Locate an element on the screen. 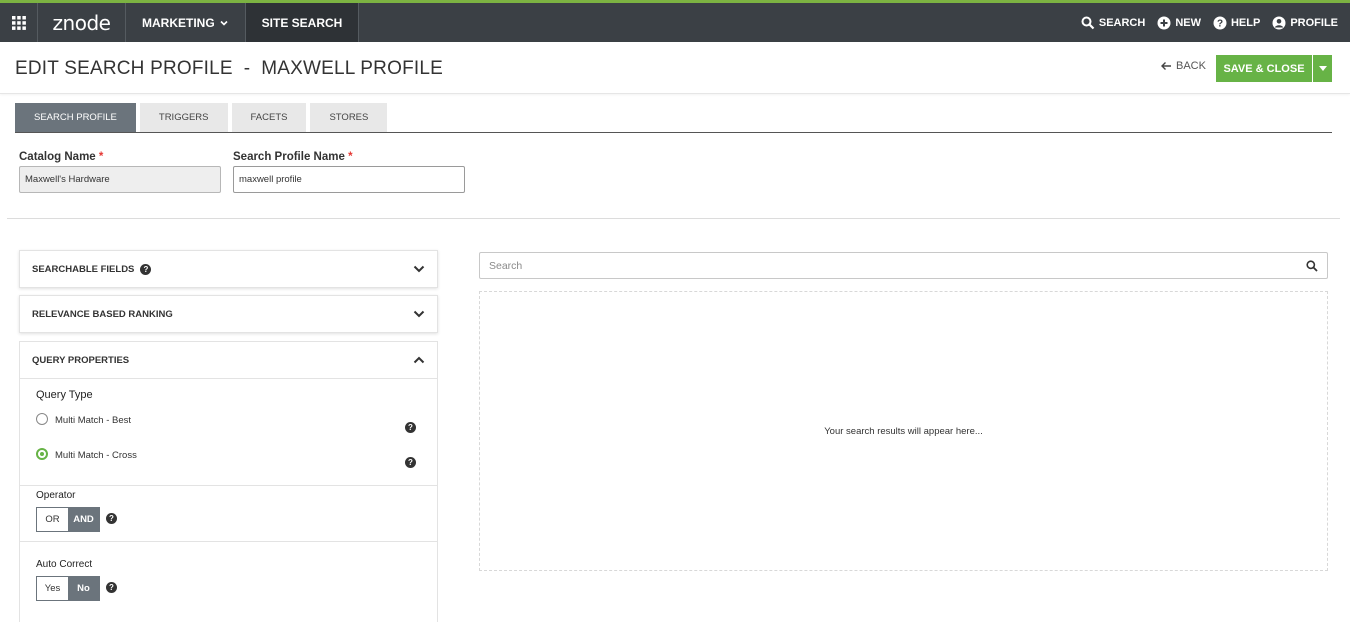 The width and height of the screenshot is (1350, 622). query-properties-header: QUERY PROPERTIES is located at coordinates (228, 360).